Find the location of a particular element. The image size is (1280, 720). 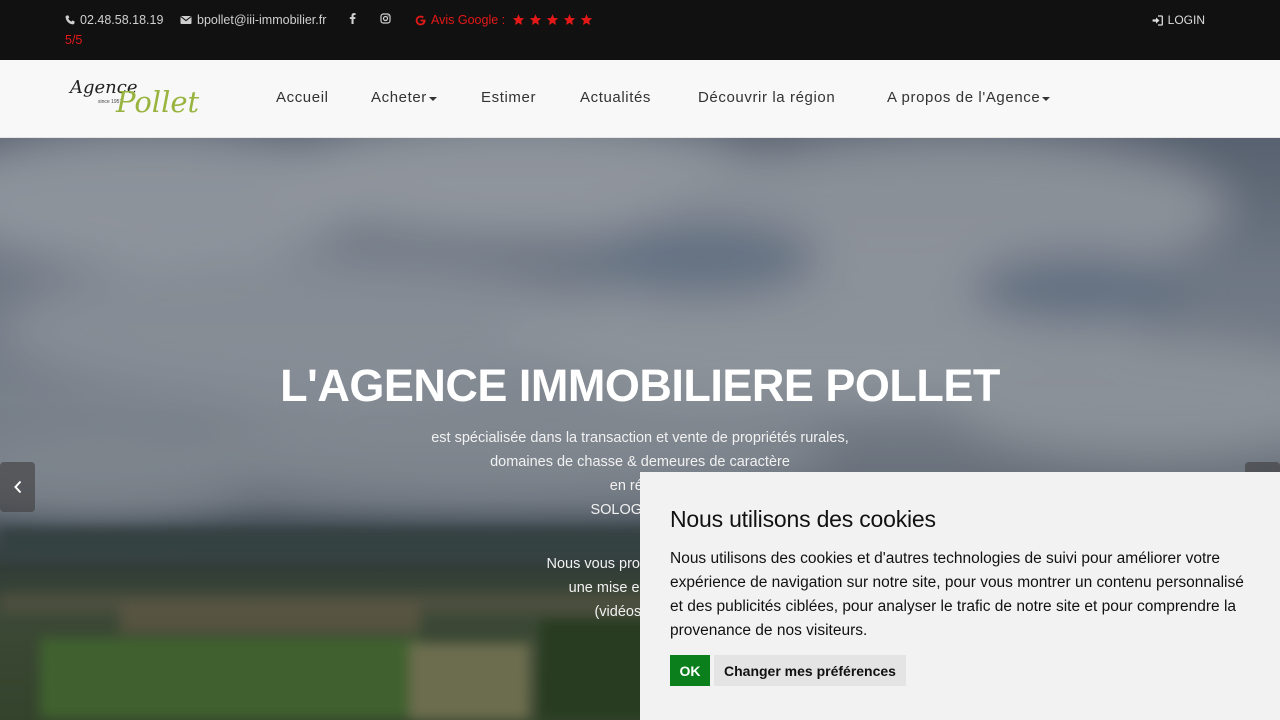

facebook-link is located at coordinates (352, 18).